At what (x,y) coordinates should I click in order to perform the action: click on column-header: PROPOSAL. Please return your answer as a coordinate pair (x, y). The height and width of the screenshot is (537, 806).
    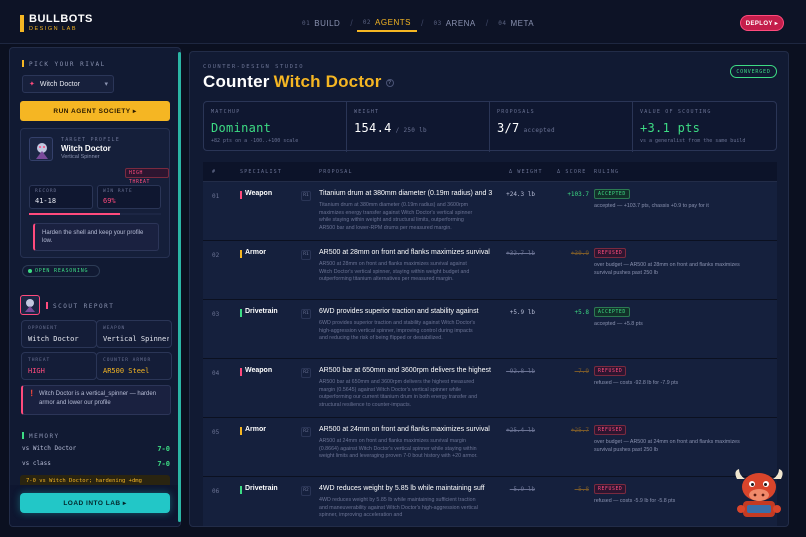
    Looking at the image, I should click on (336, 172).